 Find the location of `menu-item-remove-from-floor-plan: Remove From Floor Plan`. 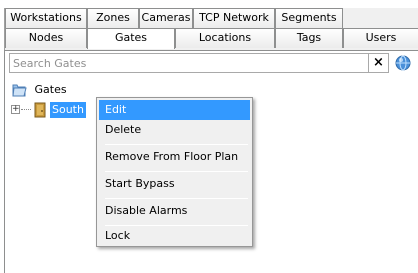

menu-item-remove-from-floor-plan: Remove From Floor Plan is located at coordinates (174, 157).